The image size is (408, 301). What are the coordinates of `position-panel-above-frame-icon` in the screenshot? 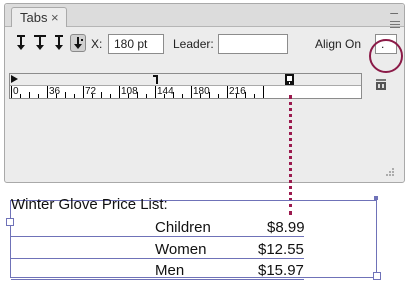 It's located at (381, 84).